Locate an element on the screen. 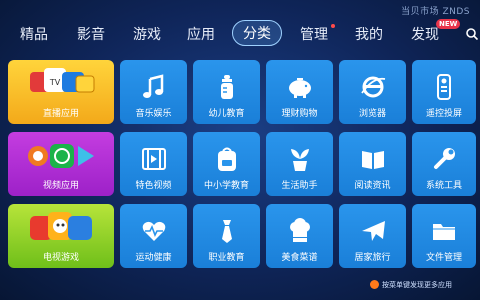 The image size is (480, 300). tile-file-manager: 文件管理 is located at coordinates (444, 236).